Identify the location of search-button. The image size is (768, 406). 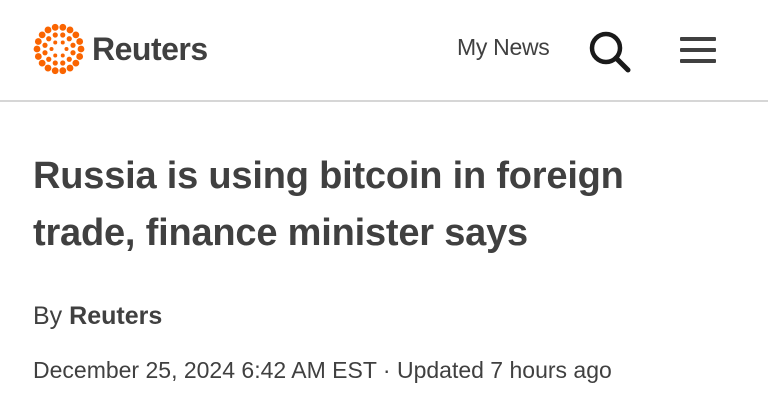
(610, 52).